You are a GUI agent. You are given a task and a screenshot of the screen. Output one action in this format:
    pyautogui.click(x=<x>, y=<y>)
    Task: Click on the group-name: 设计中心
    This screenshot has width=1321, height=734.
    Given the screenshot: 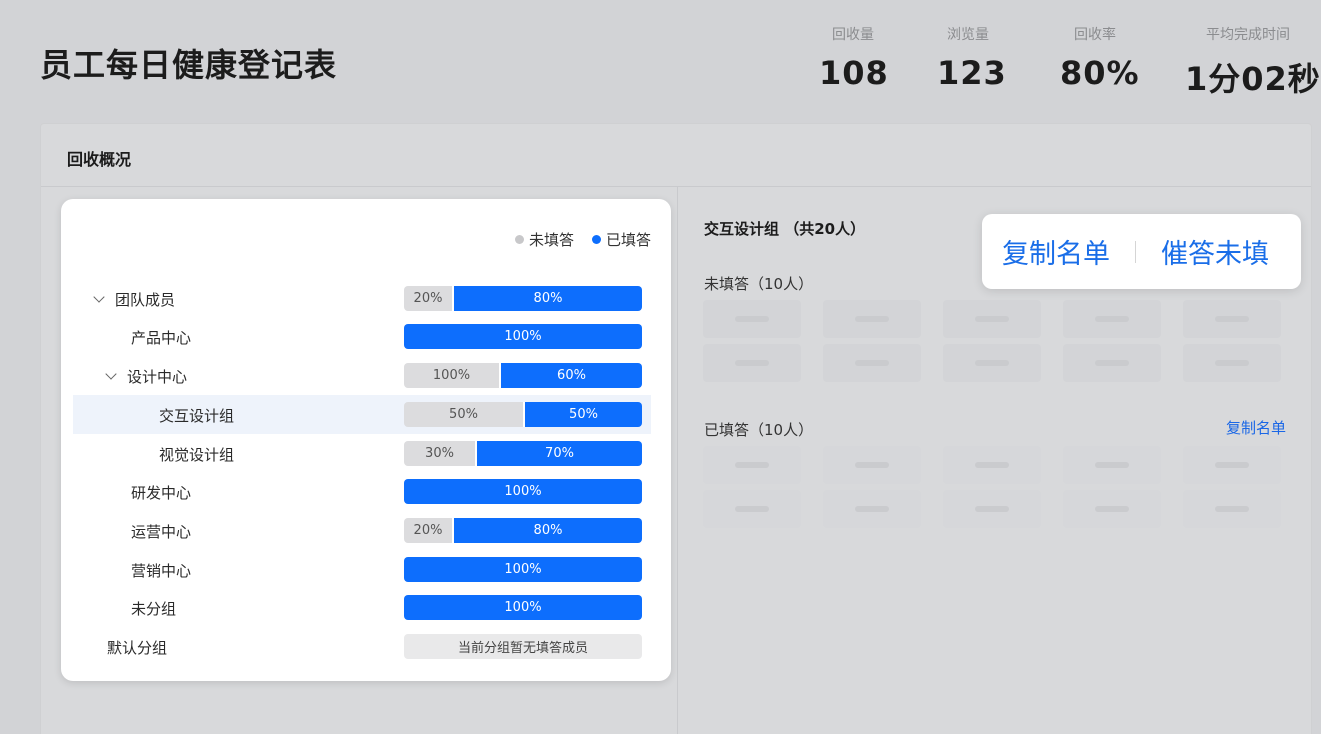 What is the action you would take?
    pyautogui.click(x=157, y=377)
    